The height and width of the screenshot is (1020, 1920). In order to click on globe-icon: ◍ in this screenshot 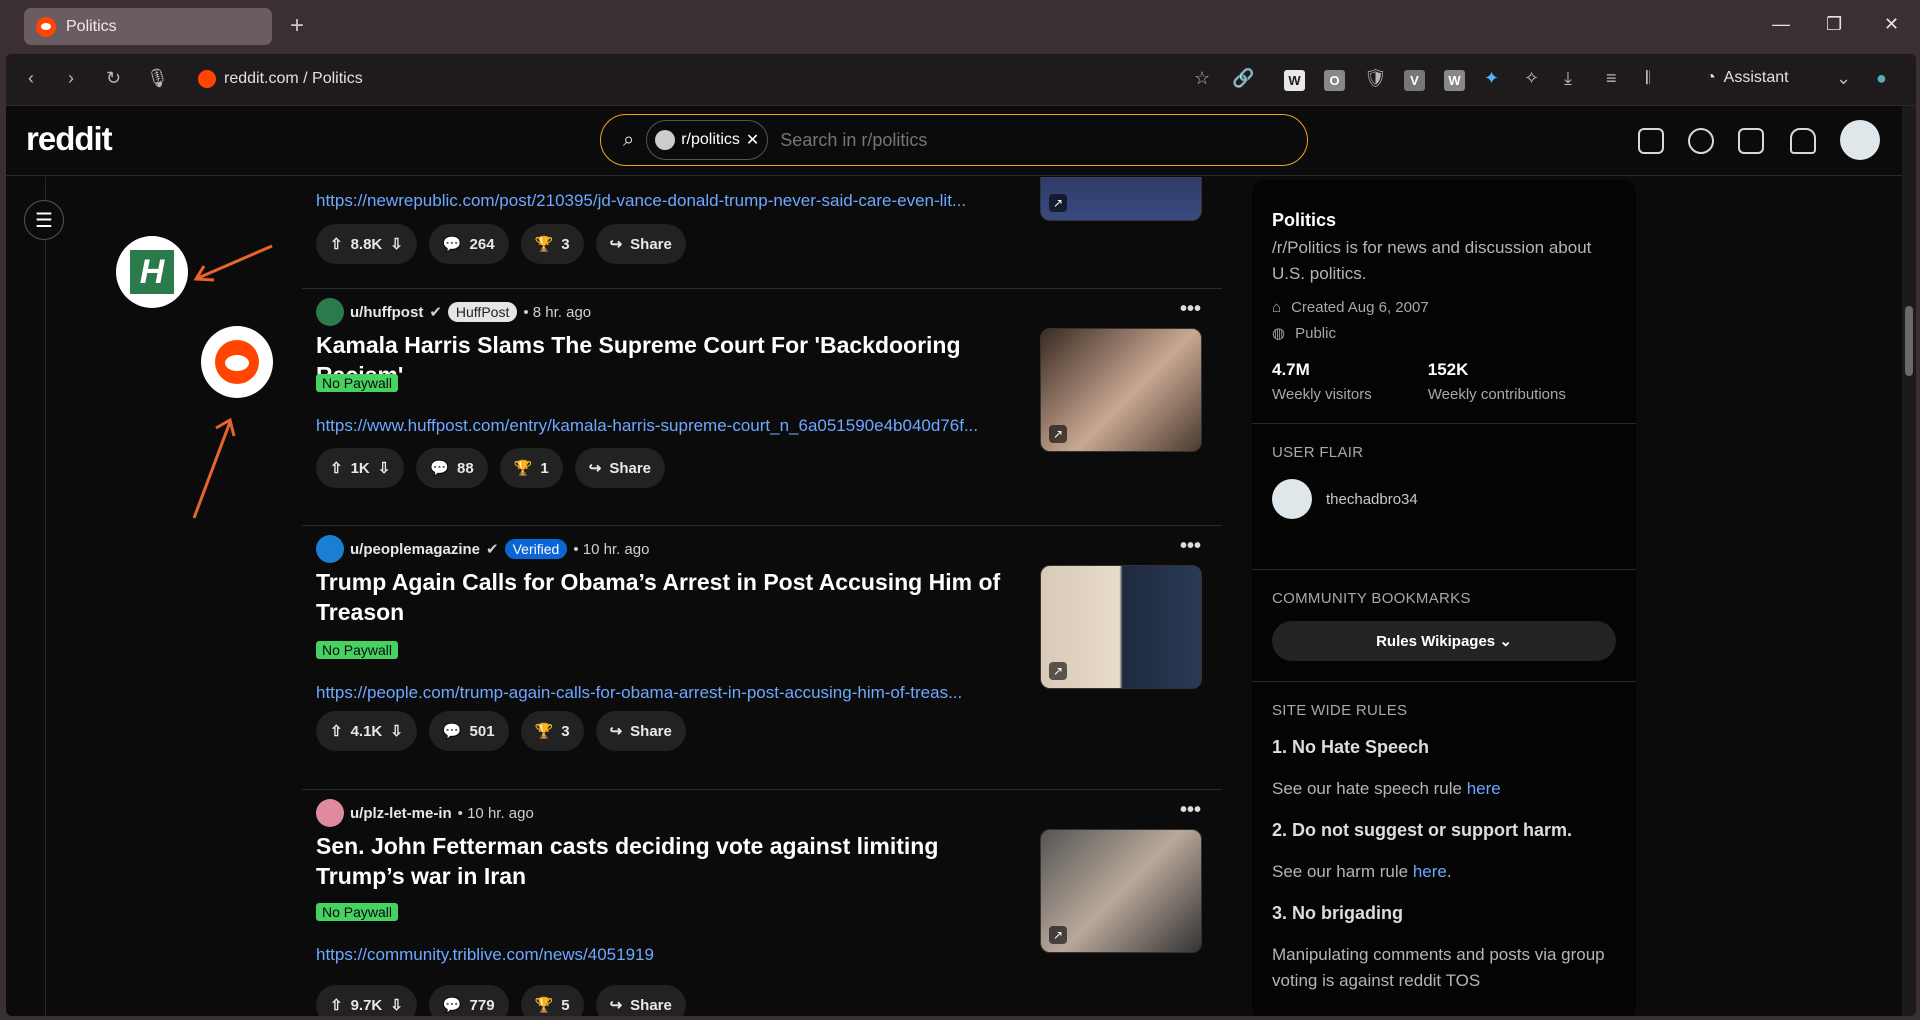, I will do `click(1279, 333)`.